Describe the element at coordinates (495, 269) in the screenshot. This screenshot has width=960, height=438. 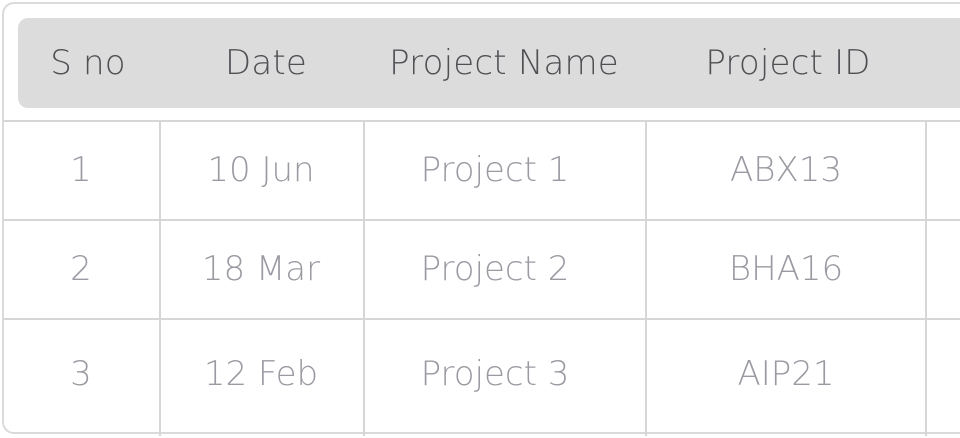
I see `table-cell-project-name: Project 2` at that location.